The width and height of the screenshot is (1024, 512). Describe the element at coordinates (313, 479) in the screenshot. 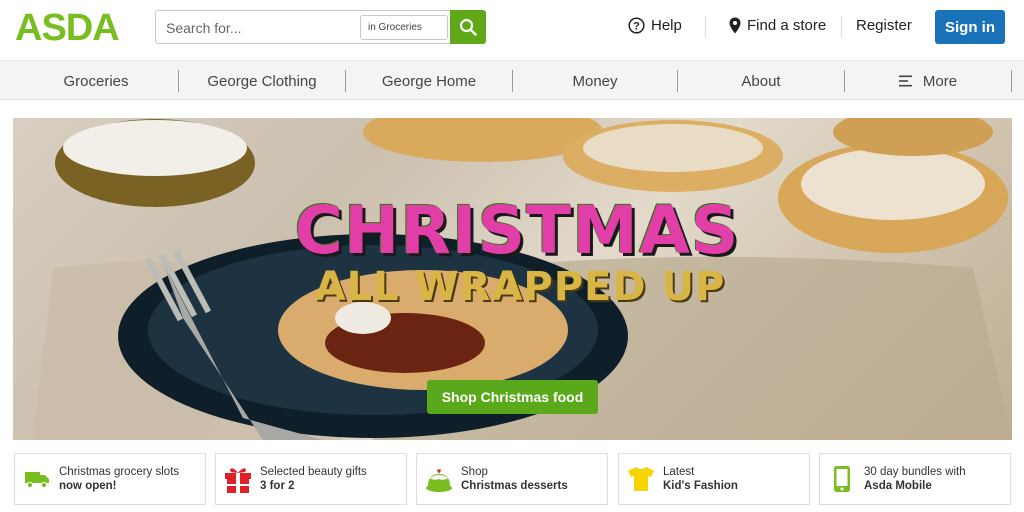

I see `promo-text: Selected beauty gifts 3 for 2` at that location.